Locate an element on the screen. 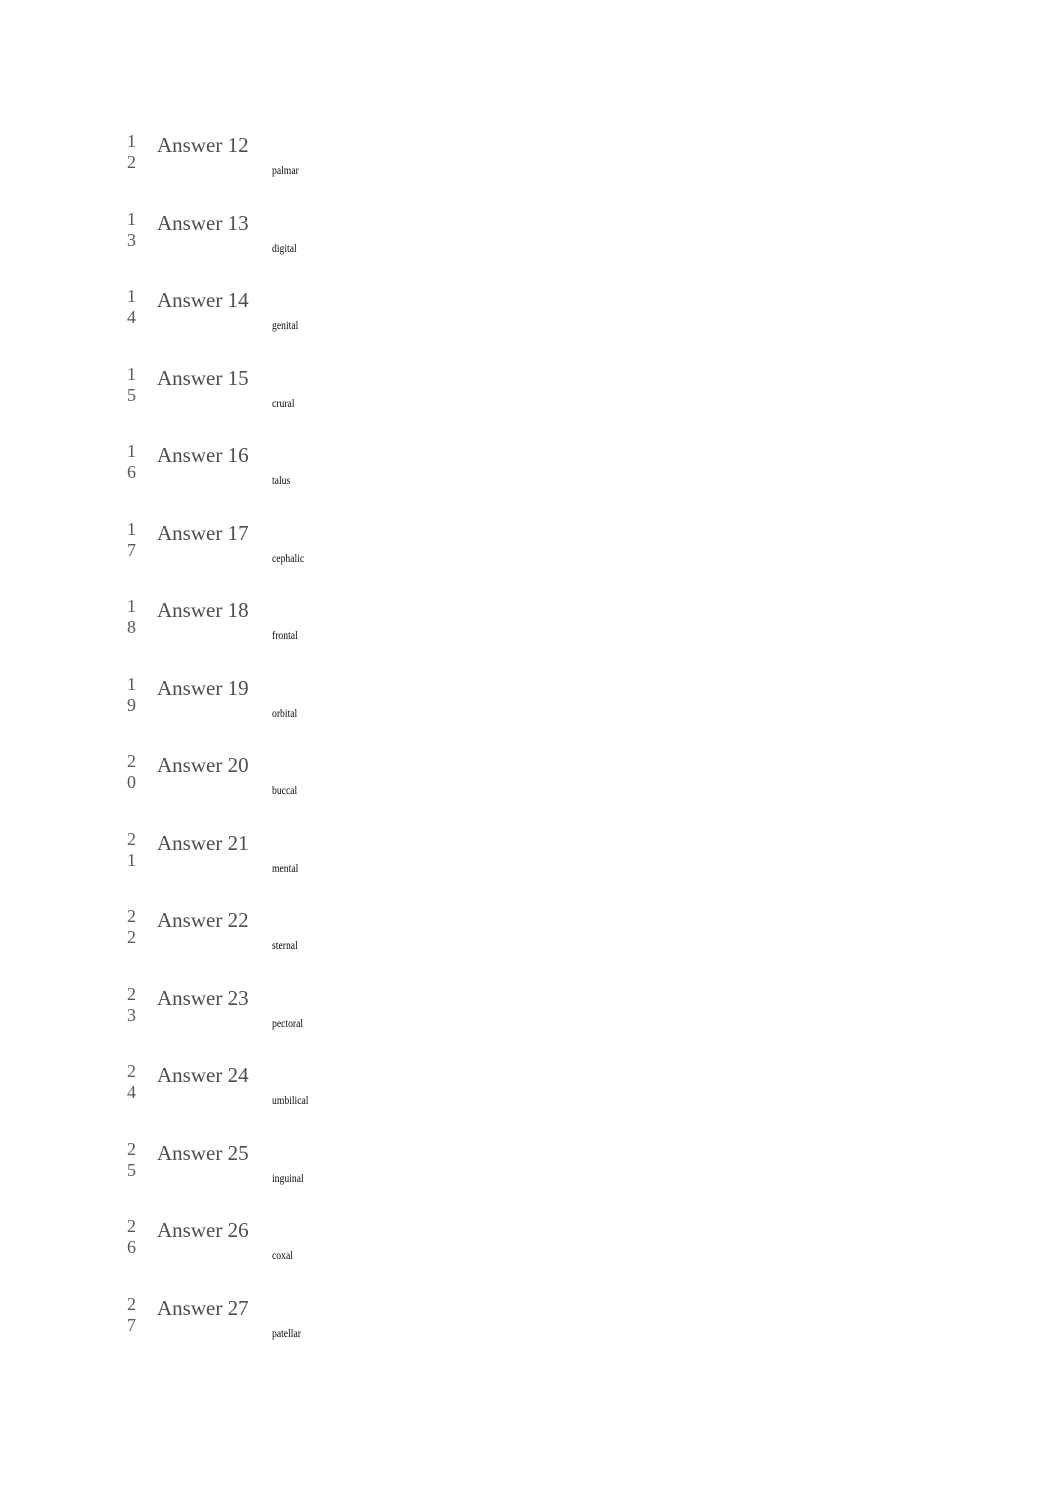 This screenshot has width=1062, height=1506. answer-row-label: Answer 26 is located at coordinates (203, 1230).